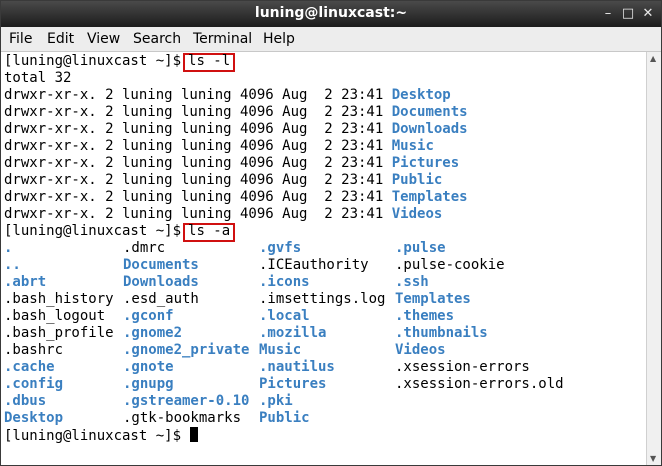 The width and height of the screenshot is (662, 466). What do you see at coordinates (34, 350) in the screenshot?
I see `file-name: .bashrc` at bounding box center [34, 350].